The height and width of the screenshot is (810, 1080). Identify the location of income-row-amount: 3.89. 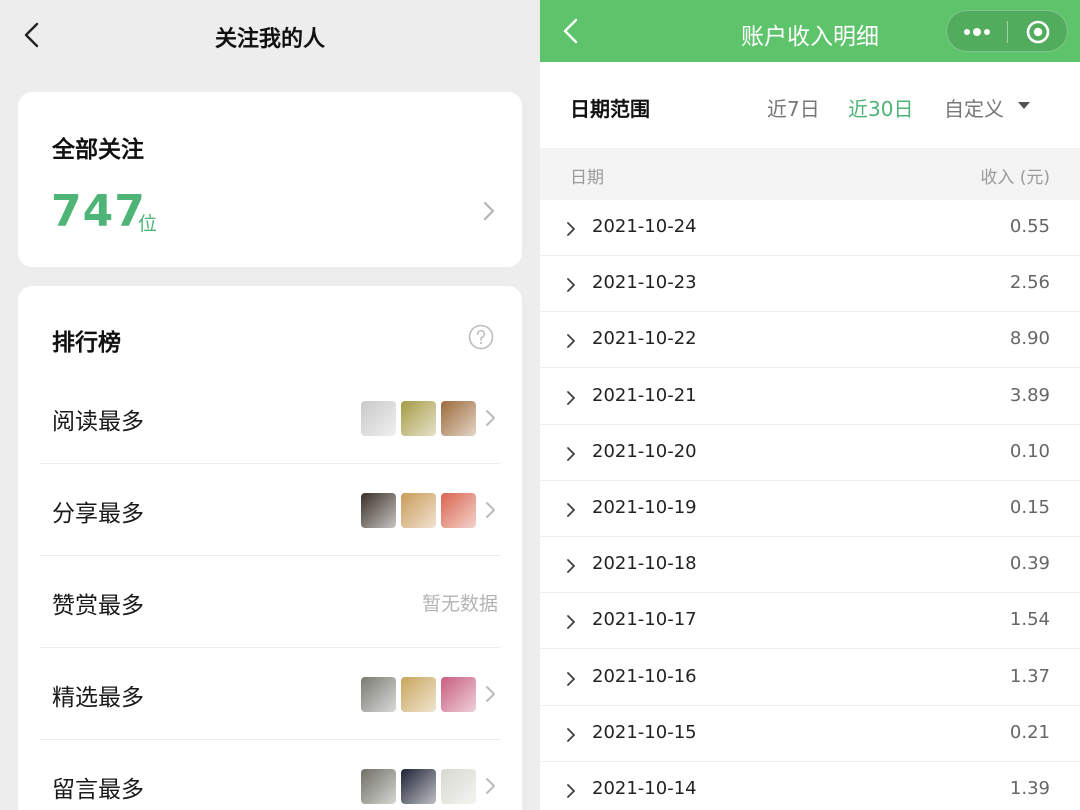
(1029, 395).